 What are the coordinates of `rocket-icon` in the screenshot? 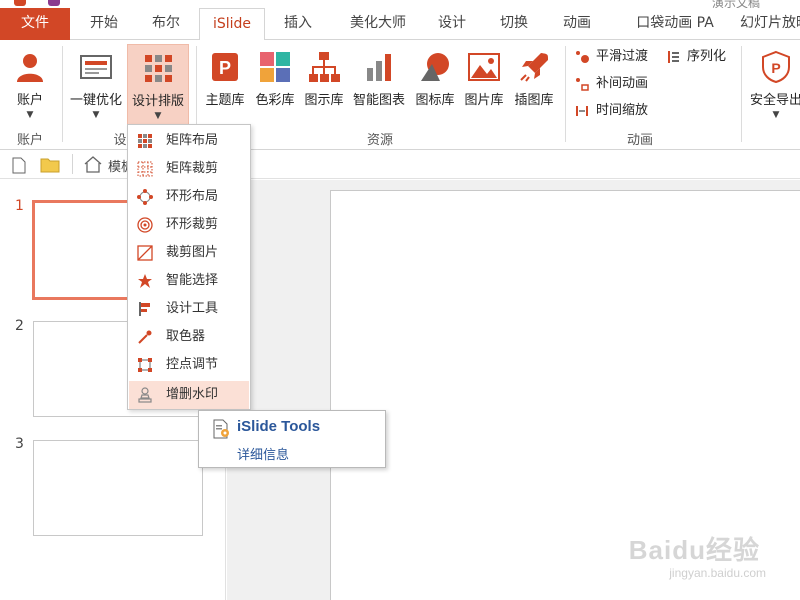 It's located at (534, 67).